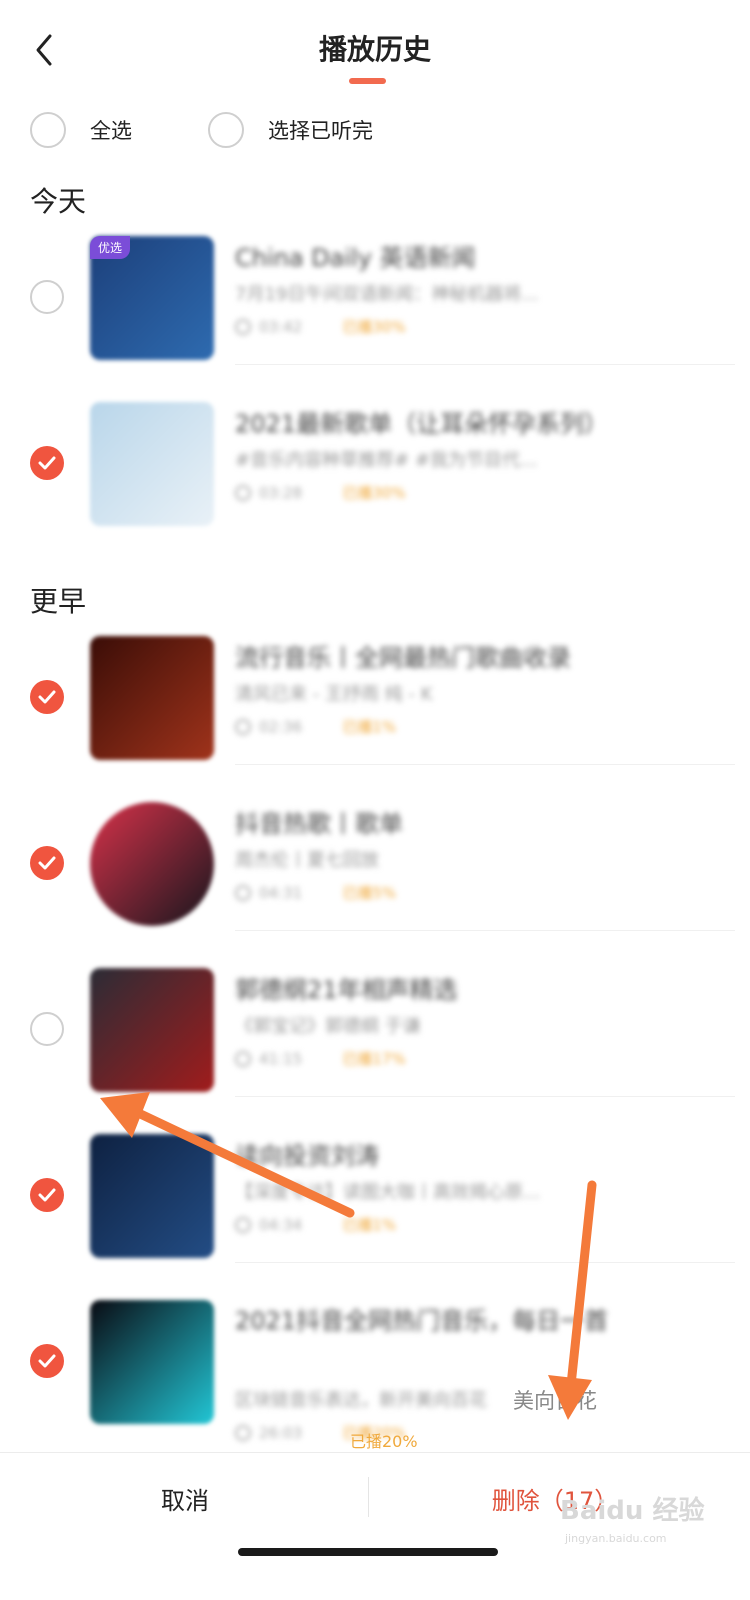 The width and height of the screenshot is (750, 1600). What do you see at coordinates (480, 1432) in the screenshot?
I see `item-meta: 26:03 已播20%` at bounding box center [480, 1432].